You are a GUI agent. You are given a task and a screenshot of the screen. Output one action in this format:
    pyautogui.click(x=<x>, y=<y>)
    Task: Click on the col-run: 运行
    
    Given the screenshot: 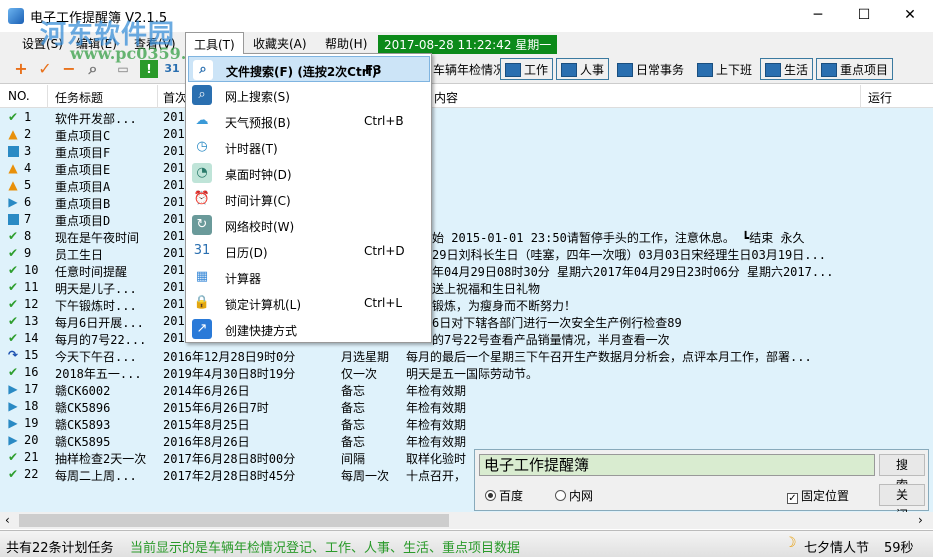 What is the action you would take?
    pyautogui.click(x=880, y=97)
    